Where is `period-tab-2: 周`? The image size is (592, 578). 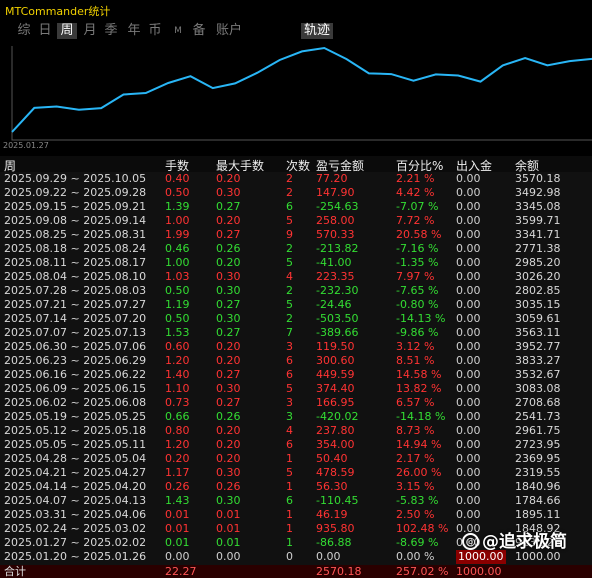 period-tab-2: 周 is located at coordinates (67, 31).